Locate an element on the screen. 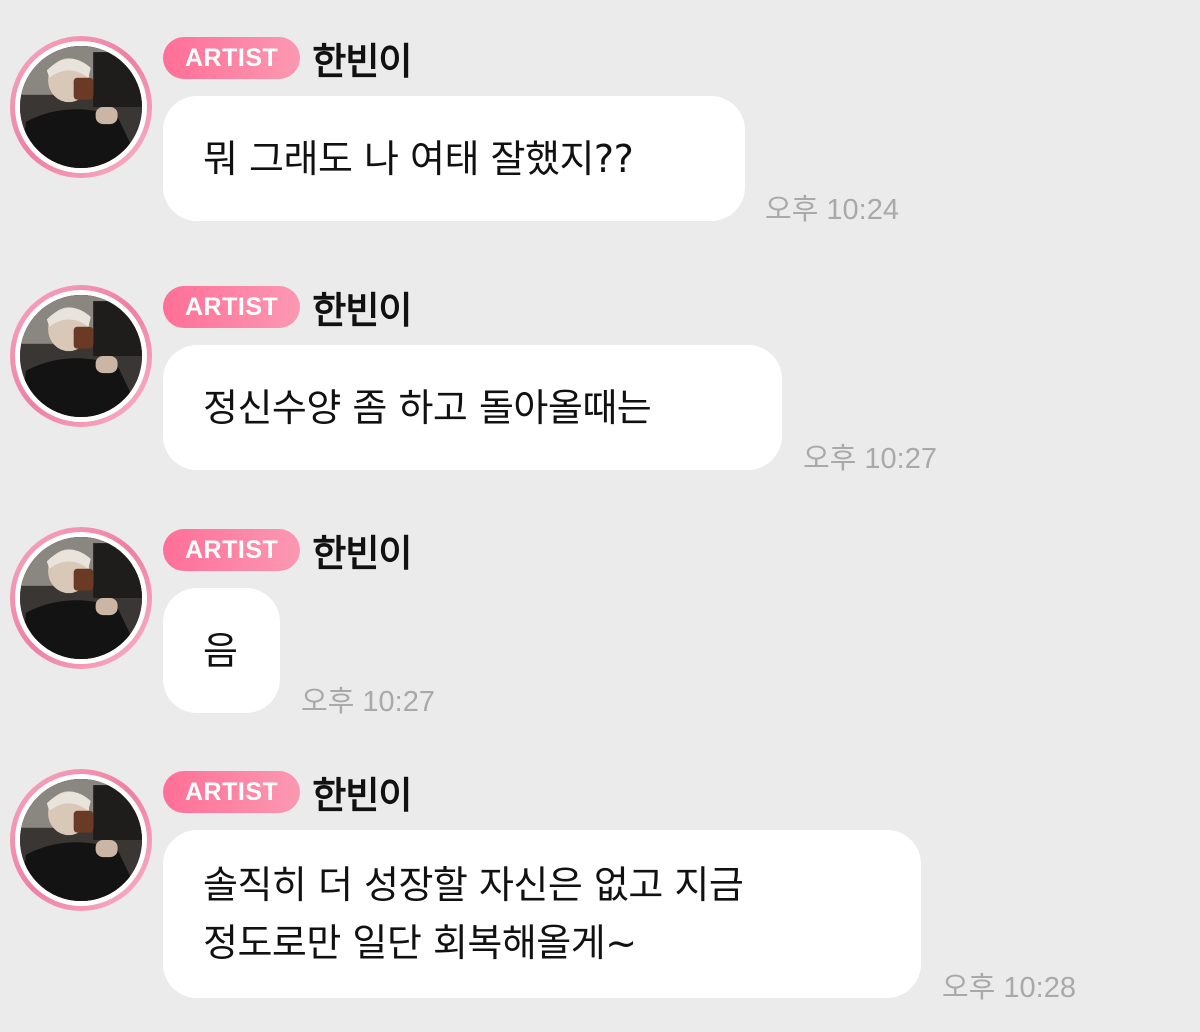 Image resolution: width=1200 pixels, height=1032 pixels. message-bubble: 뭐 그래도 나 여태 잘했지?? is located at coordinates (454, 158).